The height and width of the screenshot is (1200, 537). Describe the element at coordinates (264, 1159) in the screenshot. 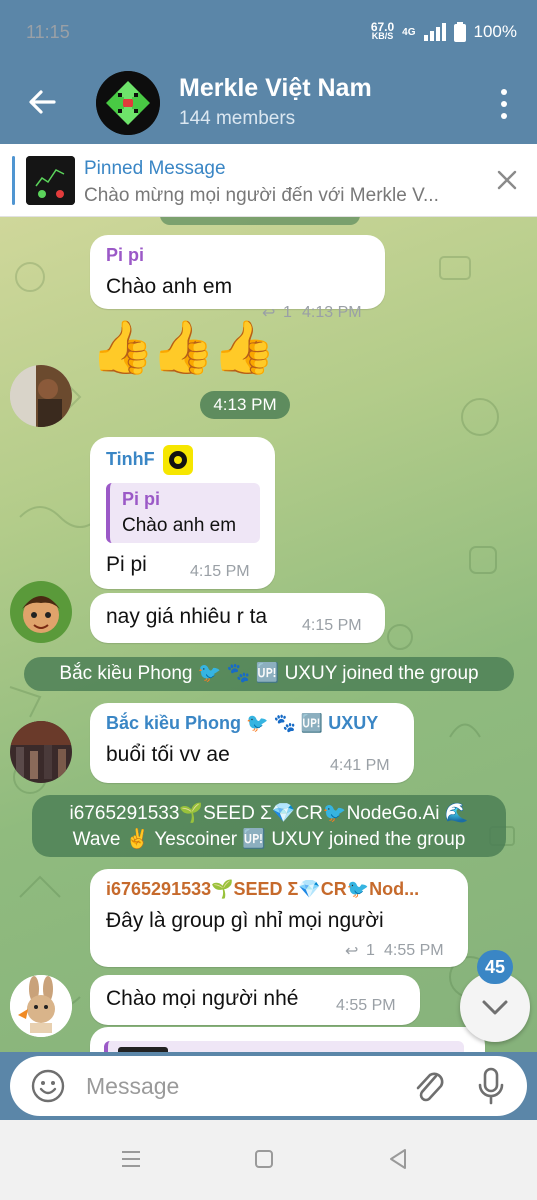

I see `home-icon` at that location.